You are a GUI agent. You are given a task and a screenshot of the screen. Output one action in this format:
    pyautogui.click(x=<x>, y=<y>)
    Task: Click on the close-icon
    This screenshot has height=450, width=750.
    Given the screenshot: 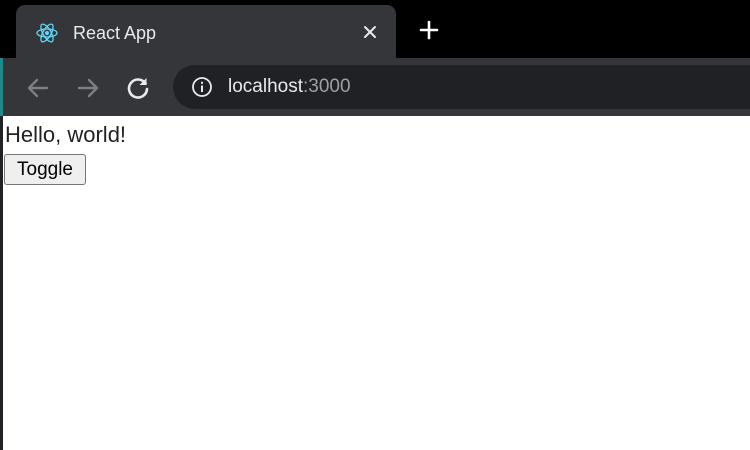 What is the action you would take?
    pyautogui.click(x=370, y=32)
    